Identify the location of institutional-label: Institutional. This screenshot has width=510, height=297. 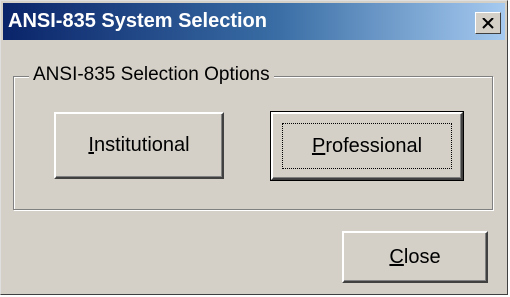
(139, 145).